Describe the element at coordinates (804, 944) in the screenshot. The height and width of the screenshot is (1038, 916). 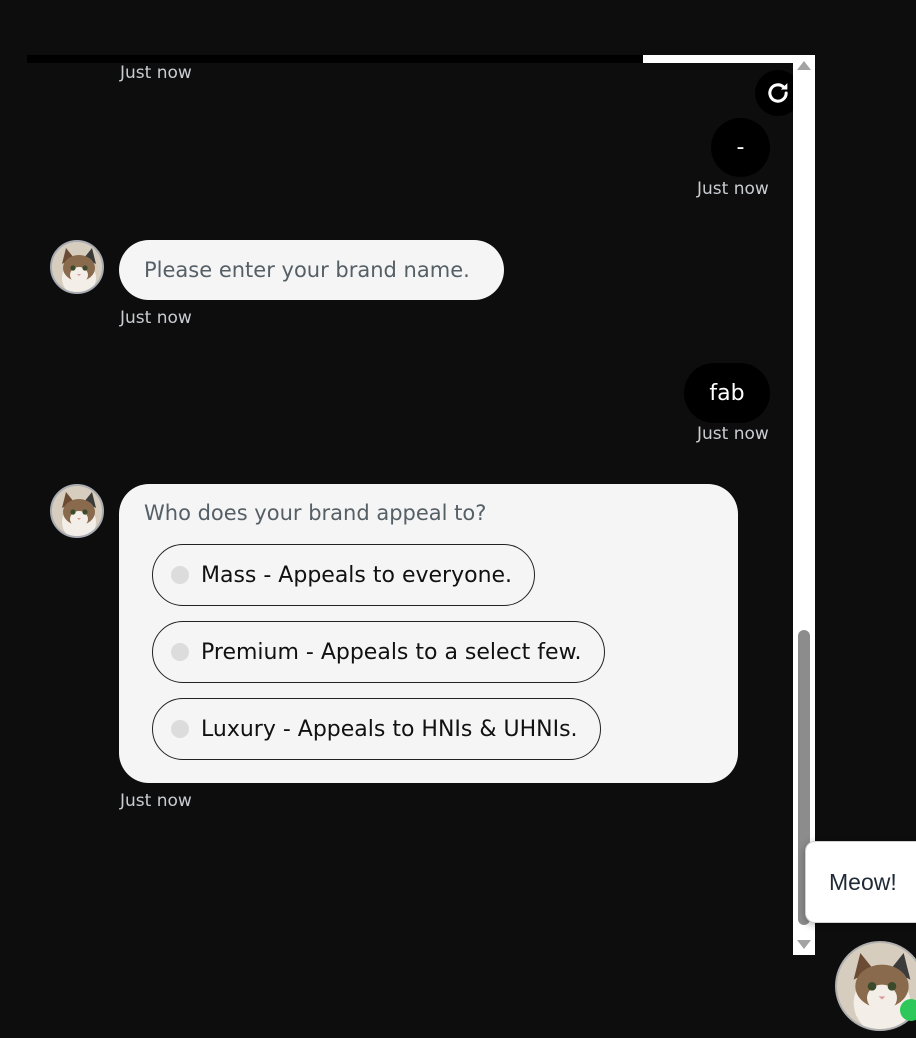
I see `scroll-down-arrow` at that location.